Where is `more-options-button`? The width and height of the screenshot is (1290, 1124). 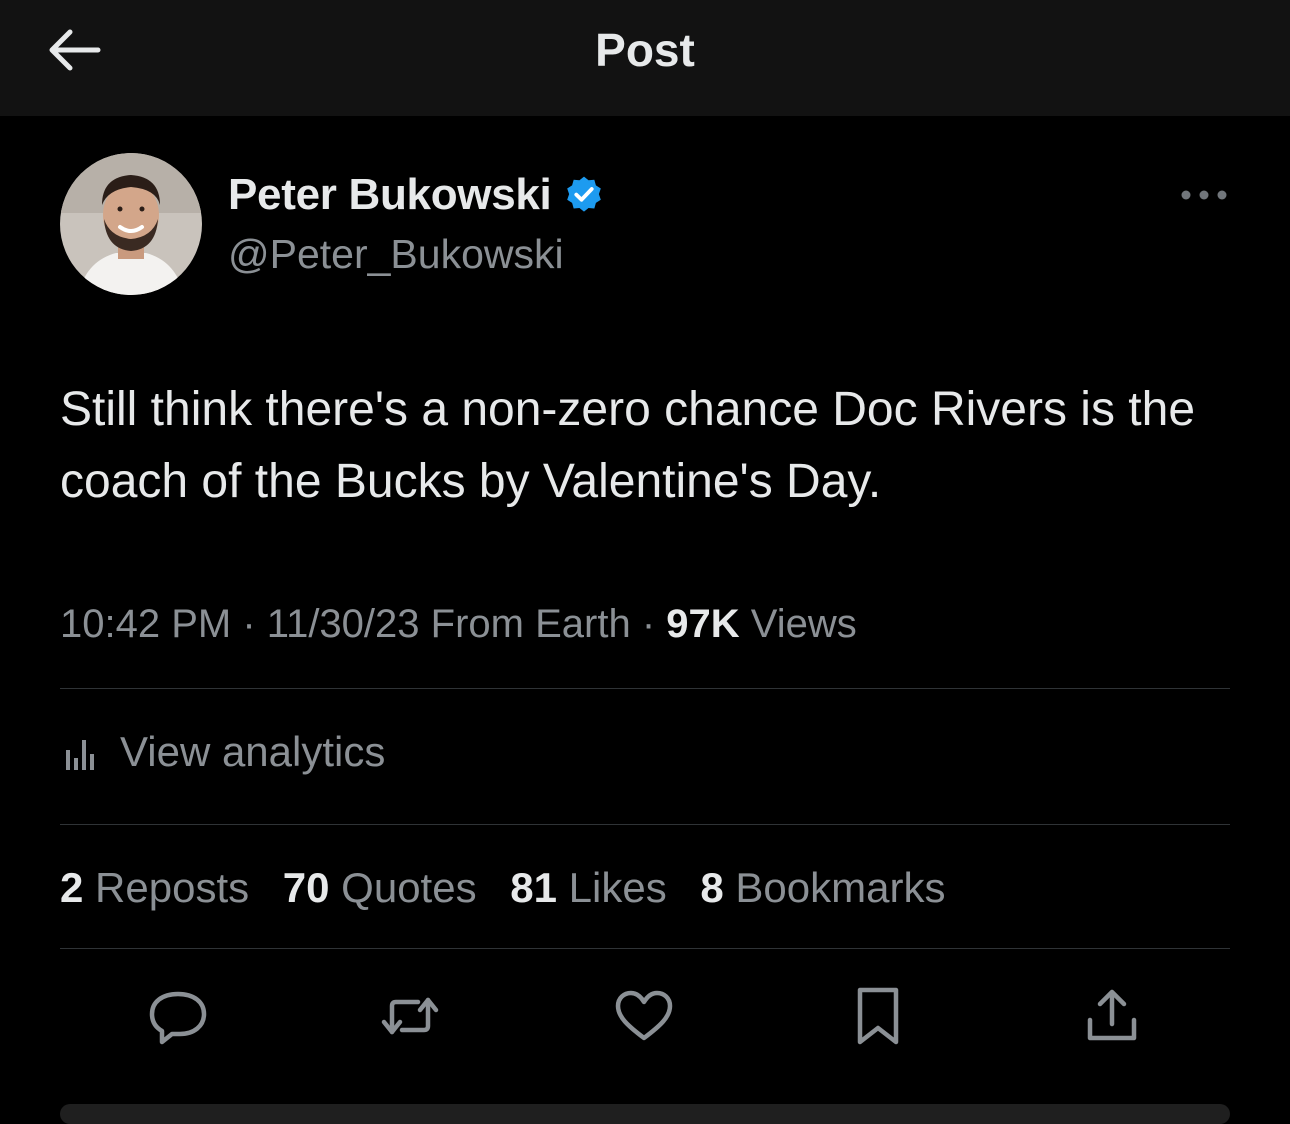 more-options-button is located at coordinates (1204, 195).